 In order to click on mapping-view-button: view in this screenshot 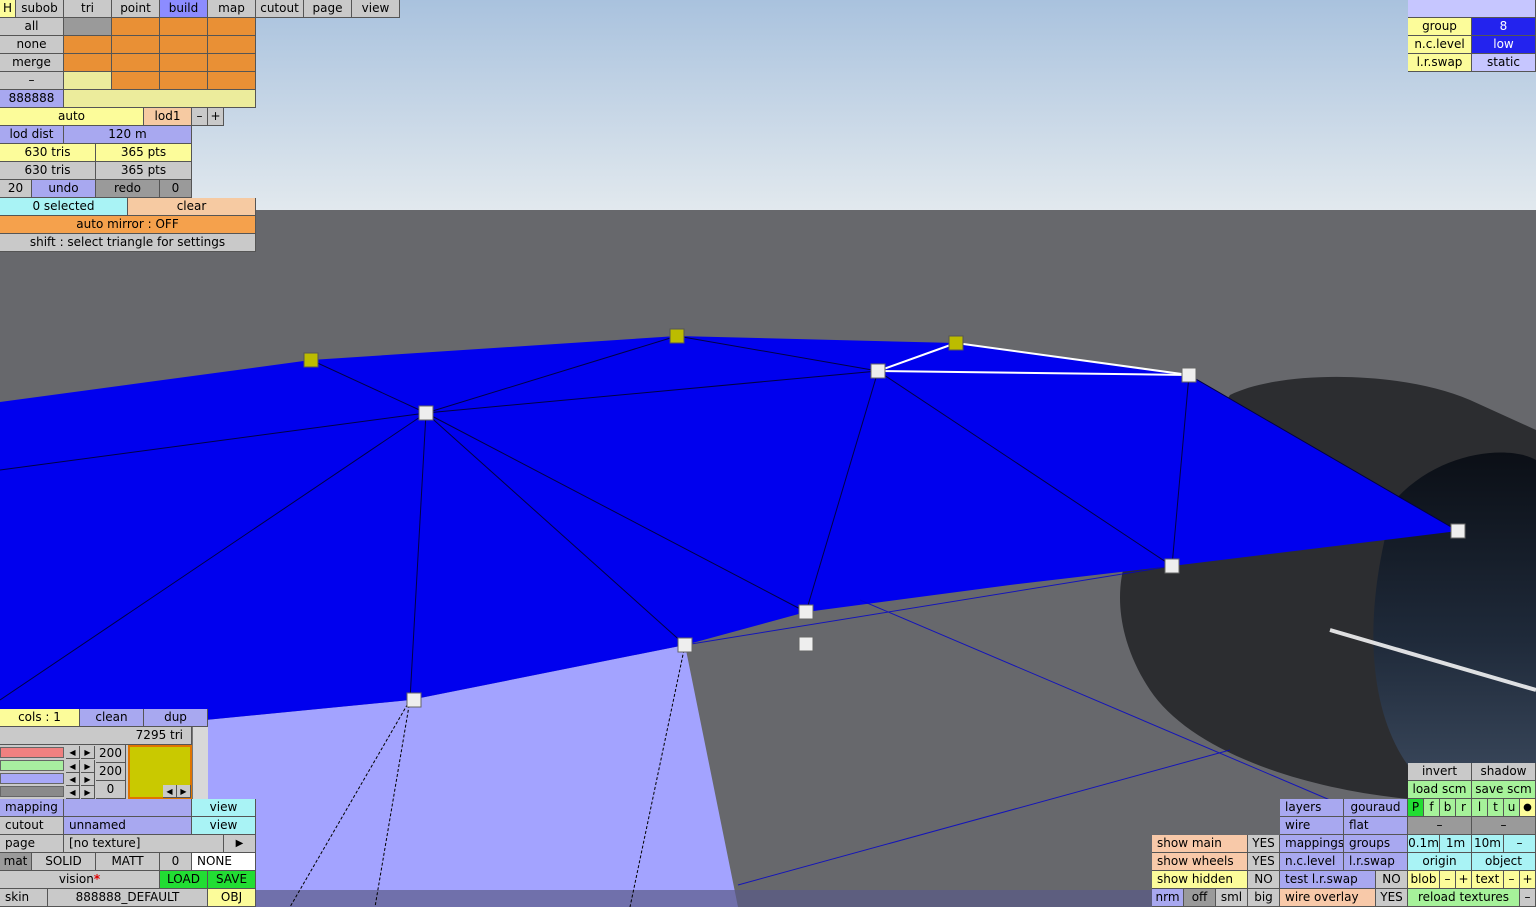, I will do `click(224, 808)`.